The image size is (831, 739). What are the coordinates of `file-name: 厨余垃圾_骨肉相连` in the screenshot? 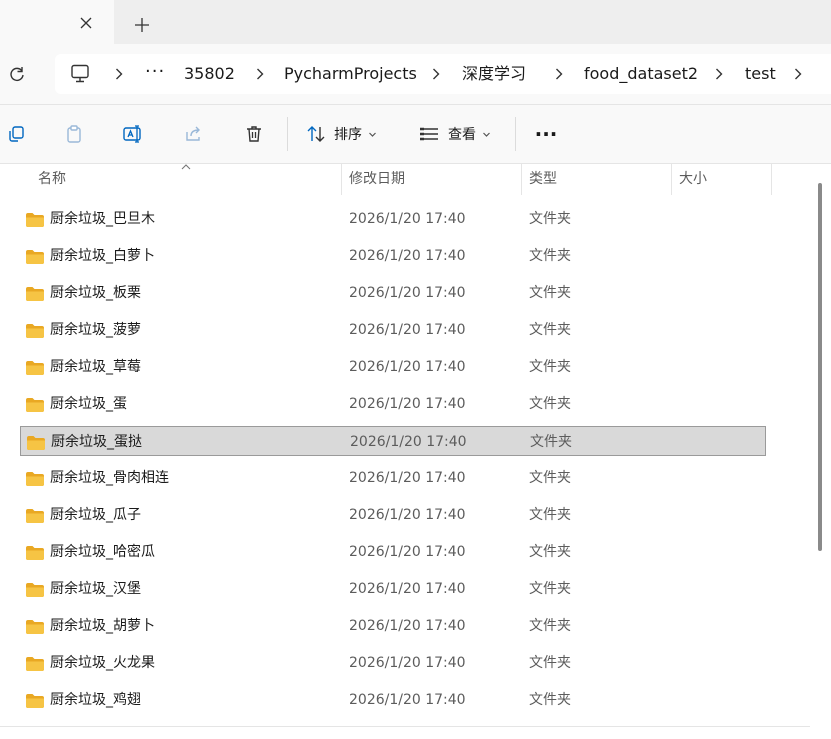 It's located at (109, 478).